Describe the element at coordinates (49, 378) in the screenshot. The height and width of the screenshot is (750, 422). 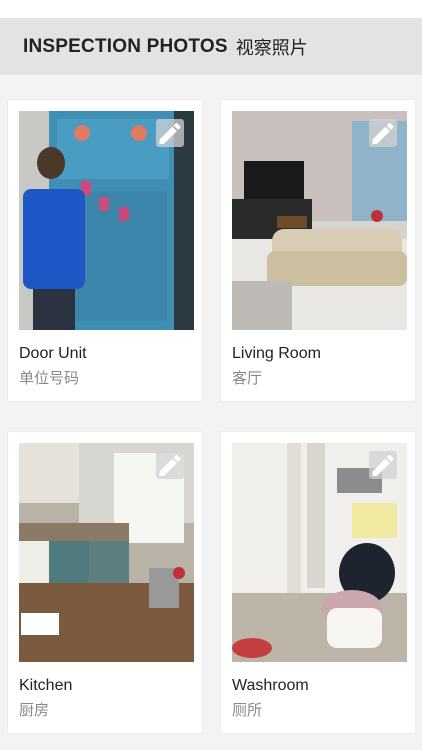
I see `photo-sublabel: 单位号码` at that location.